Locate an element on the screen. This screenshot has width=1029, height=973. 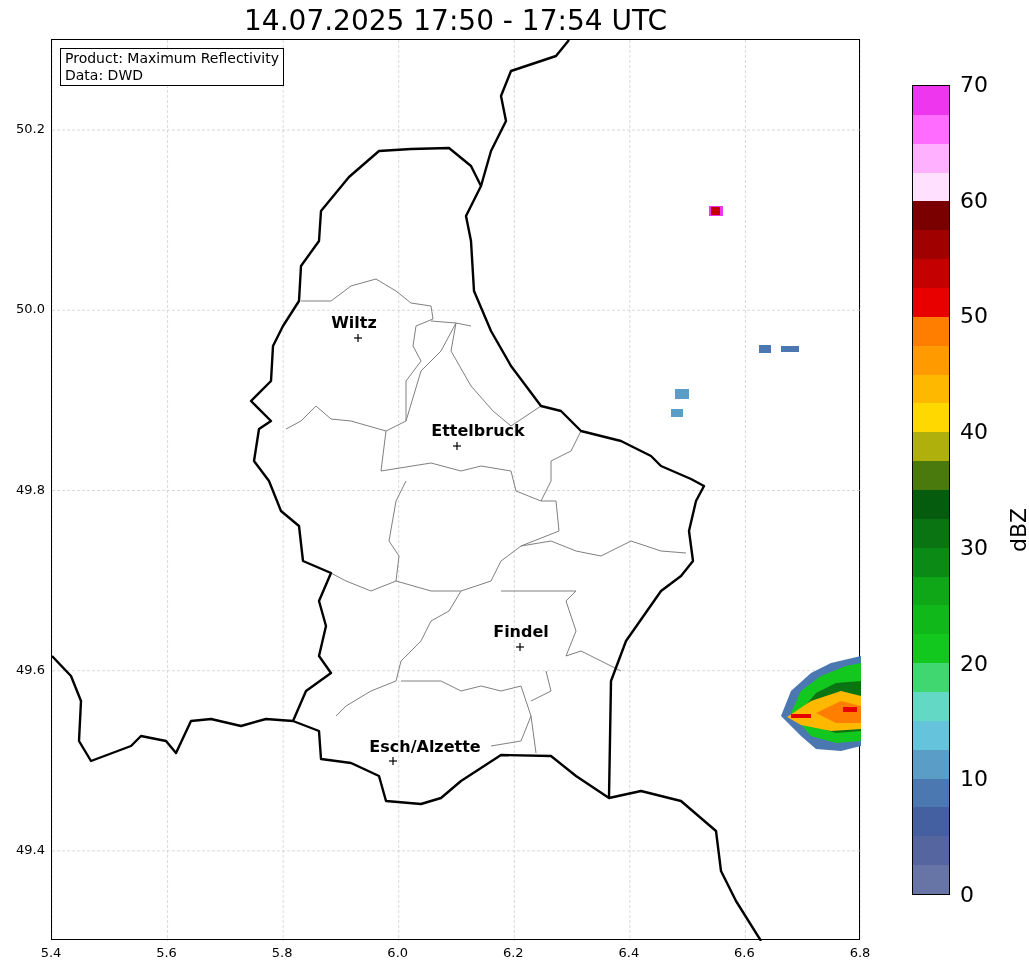
y-tick-label: 49.8 is located at coordinates (30, 489).